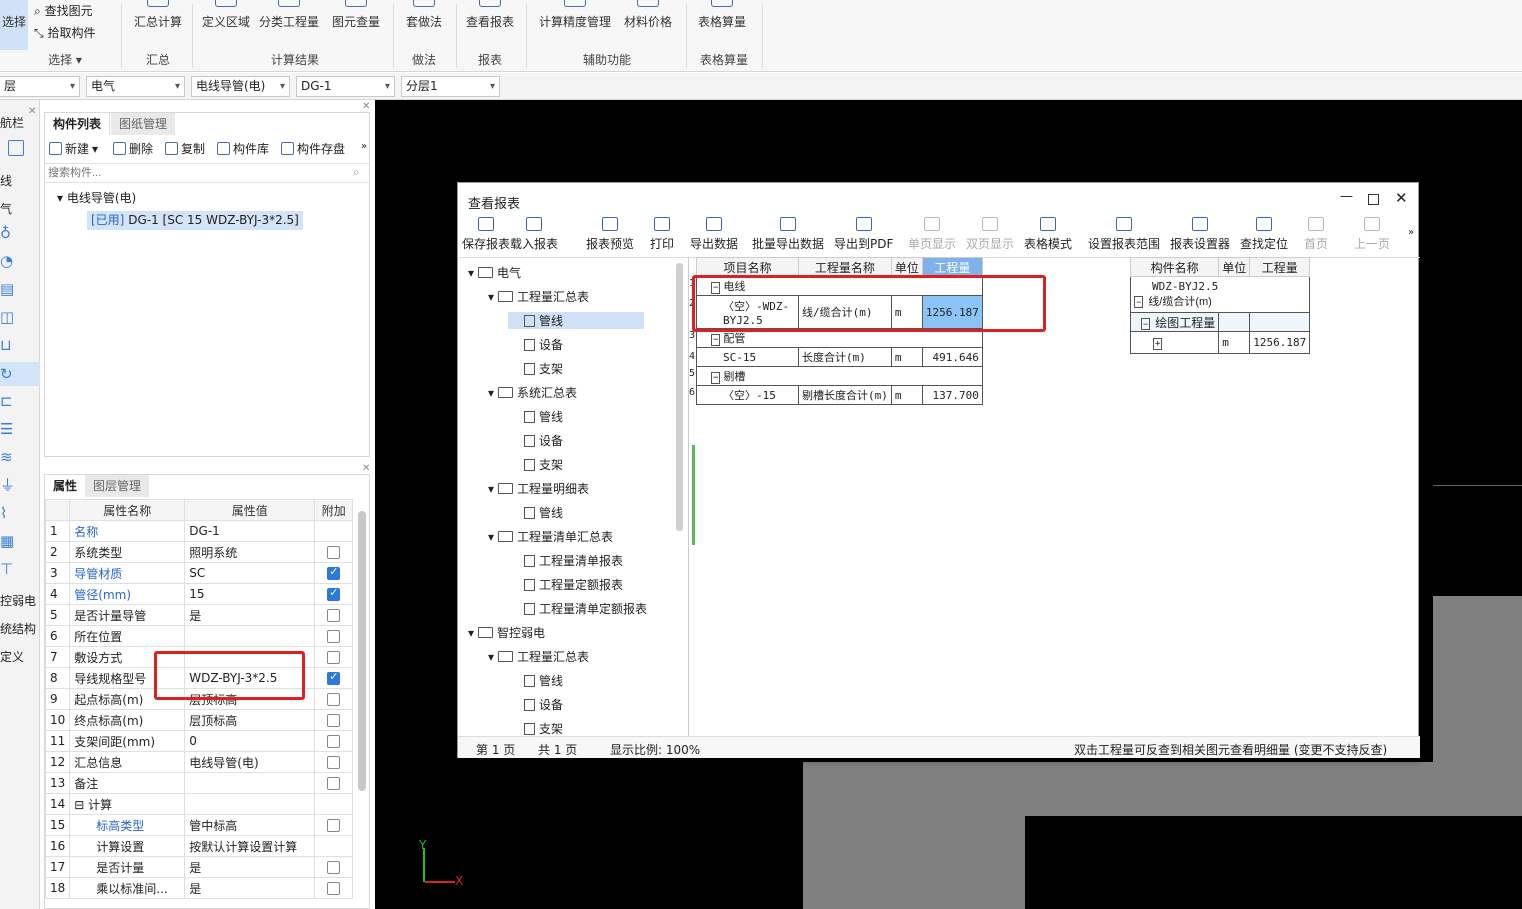 The height and width of the screenshot is (909, 1522). Describe the element at coordinates (313, 148) in the screenshot. I see `save-comp-button: 构件存盘` at that location.